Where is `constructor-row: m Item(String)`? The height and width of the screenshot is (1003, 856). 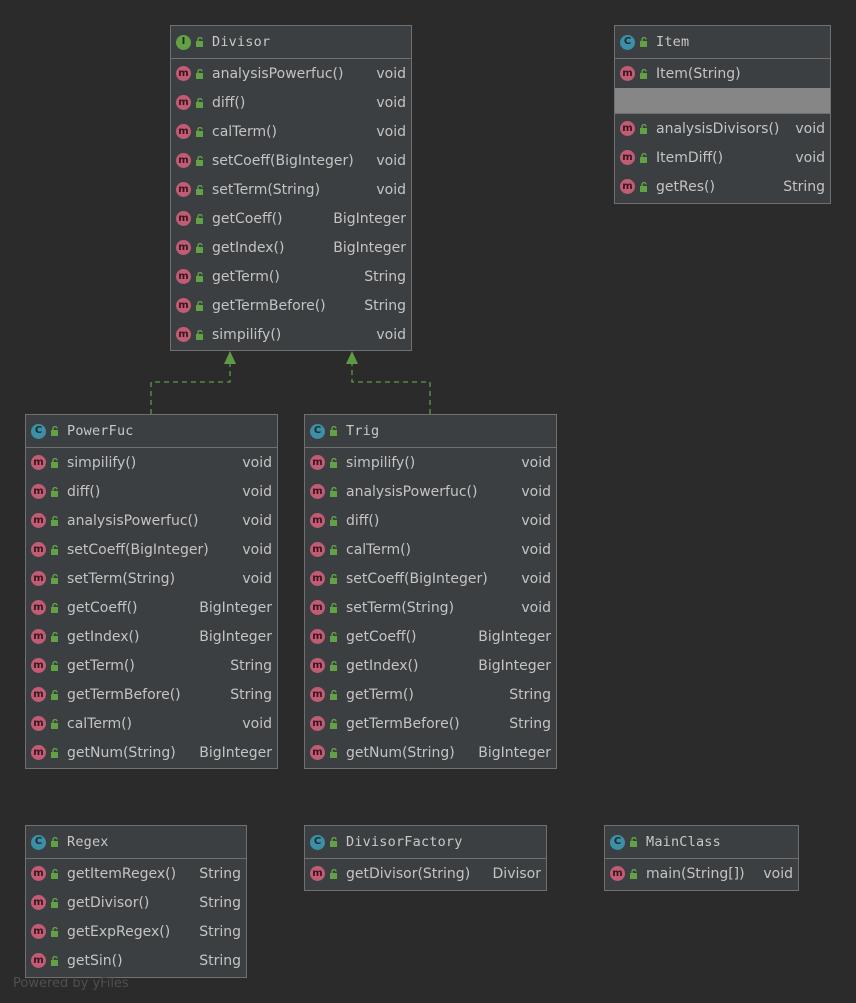
constructor-row: m Item(String) is located at coordinates (722, 73).